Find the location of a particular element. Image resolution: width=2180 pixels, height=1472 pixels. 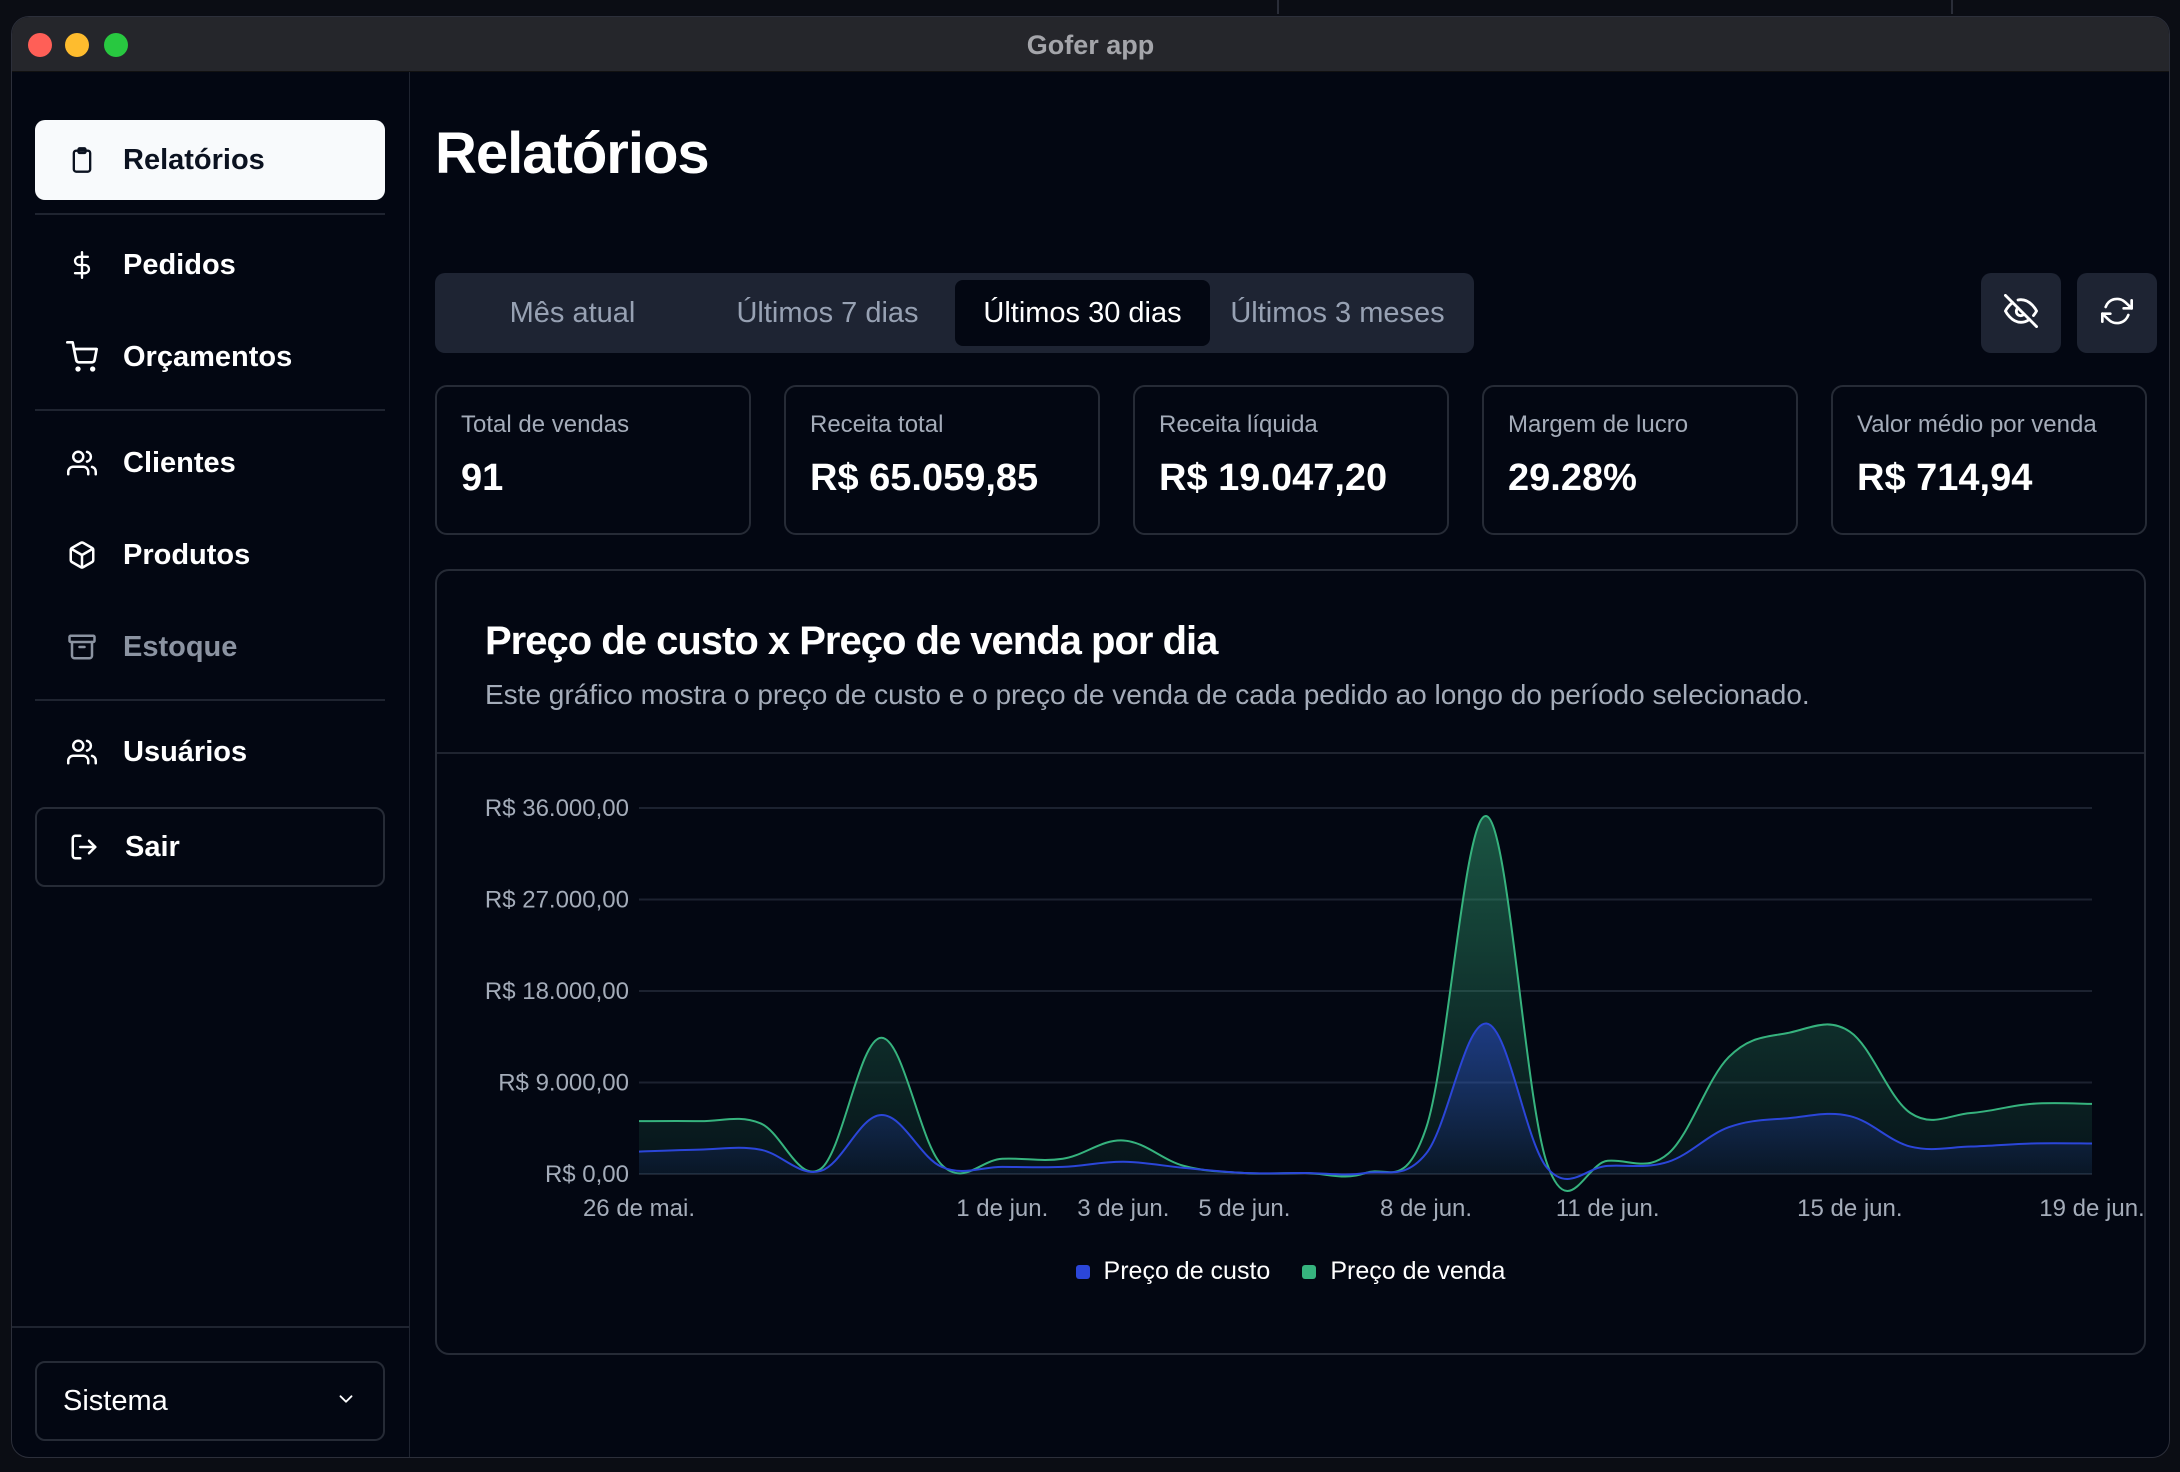

x-tick-label: 15 de jun. is located at coordinates (1849, 1208).